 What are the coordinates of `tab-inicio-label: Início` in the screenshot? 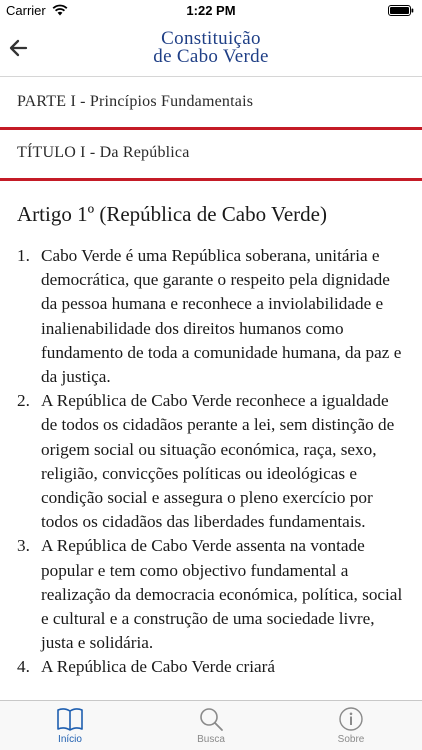 It's located at (70, 739).